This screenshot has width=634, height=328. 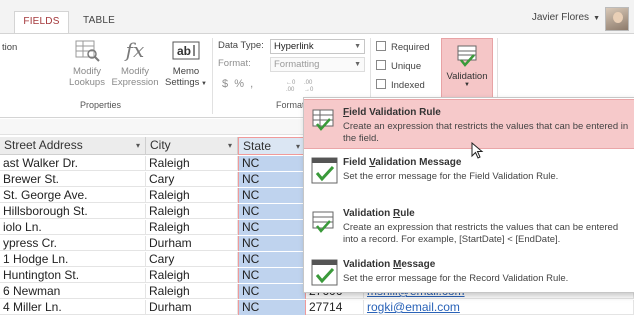 What do you see at coordinates (325, 171) in the screenshot?
I see `field-validation-message-icon` at bounding box center [325, 171].